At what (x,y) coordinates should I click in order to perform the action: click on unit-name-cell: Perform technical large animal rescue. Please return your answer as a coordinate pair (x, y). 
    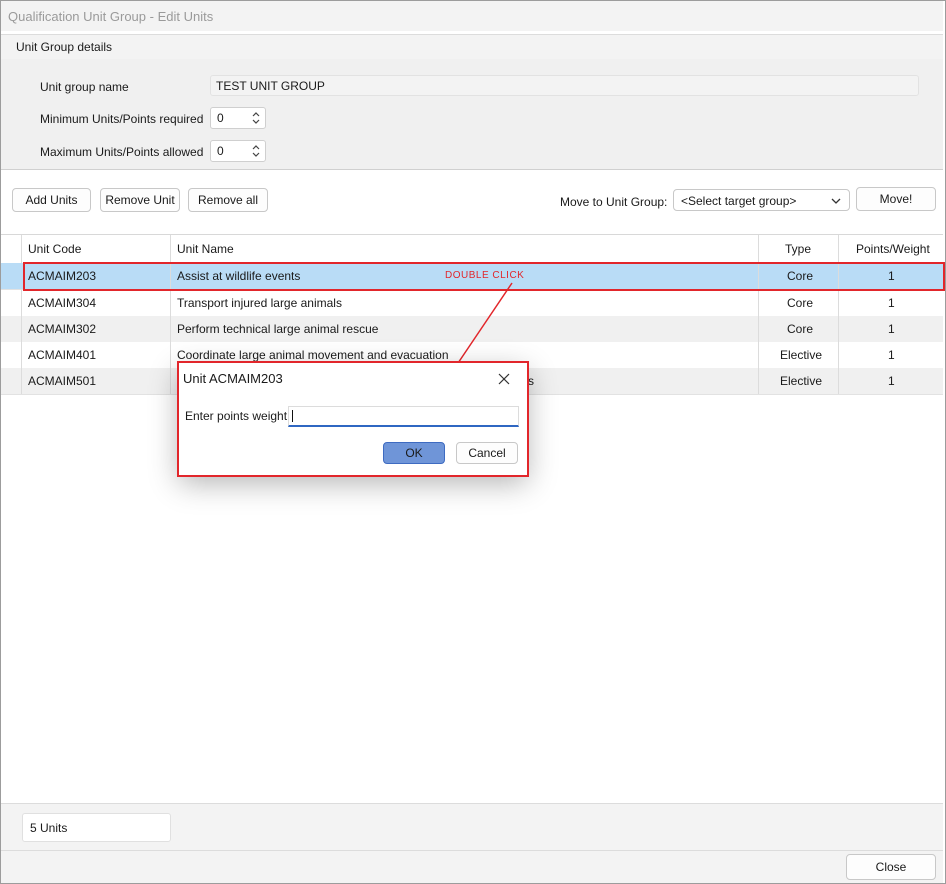
    Looking at the image, I should click on (278, 329).